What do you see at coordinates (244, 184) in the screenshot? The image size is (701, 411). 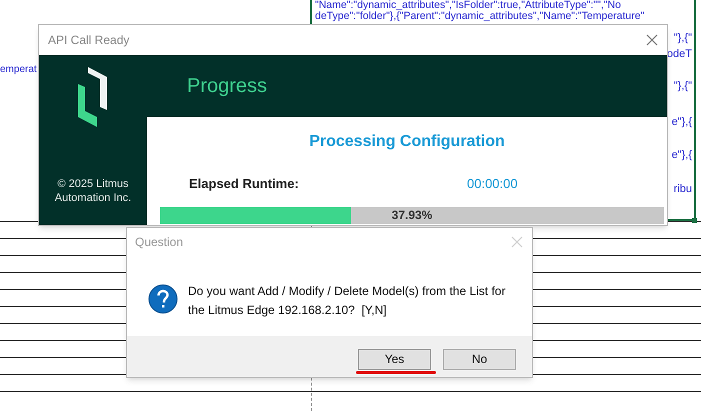 I see `elapsed-label: Elapsed Runtime:` at bounding box center [244, 184].